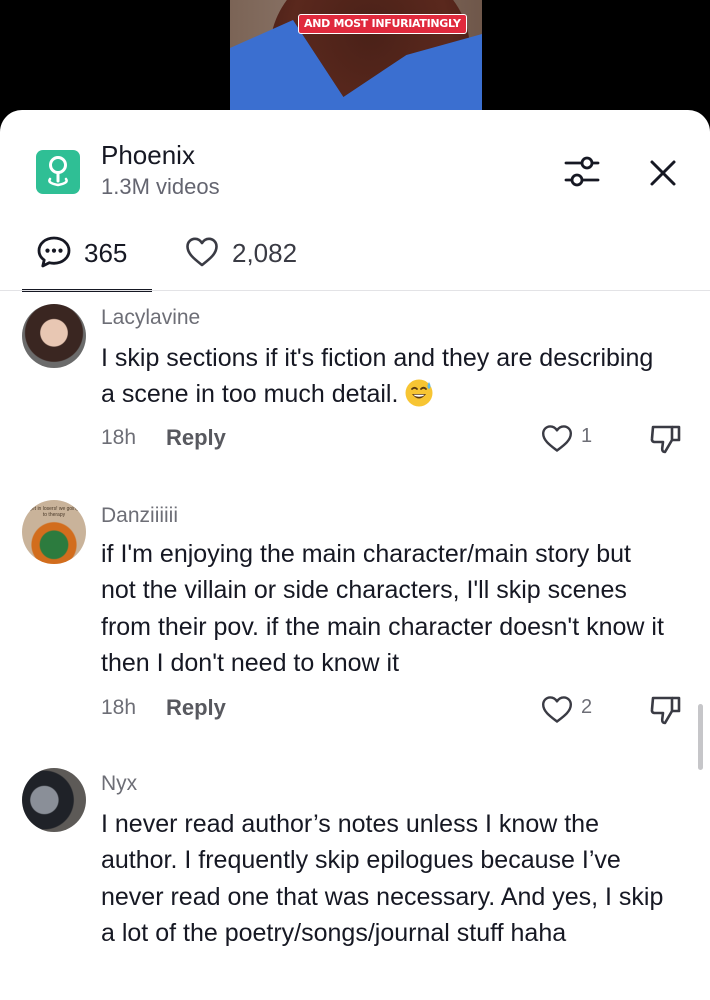 The height and width of the screenshot is (1000, 710). Describe the element at coordinates (587, 707) in the screenshot. I see `comment-like-count: 2` at that location.